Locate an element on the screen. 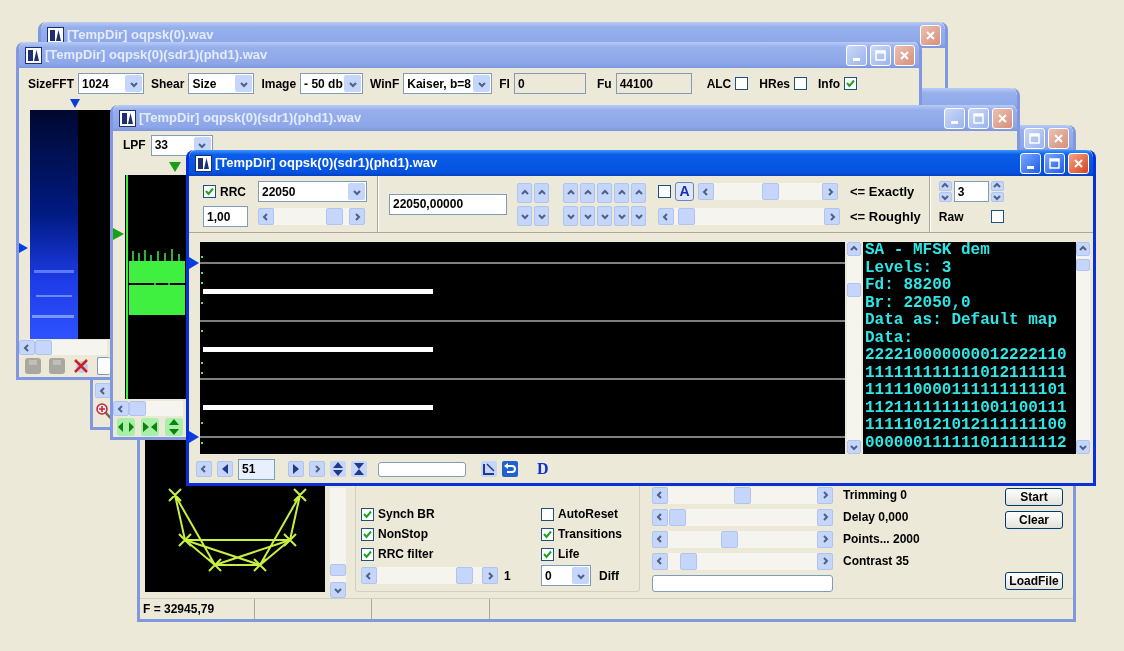  letter-button: A is located at coordinates (684, 191).